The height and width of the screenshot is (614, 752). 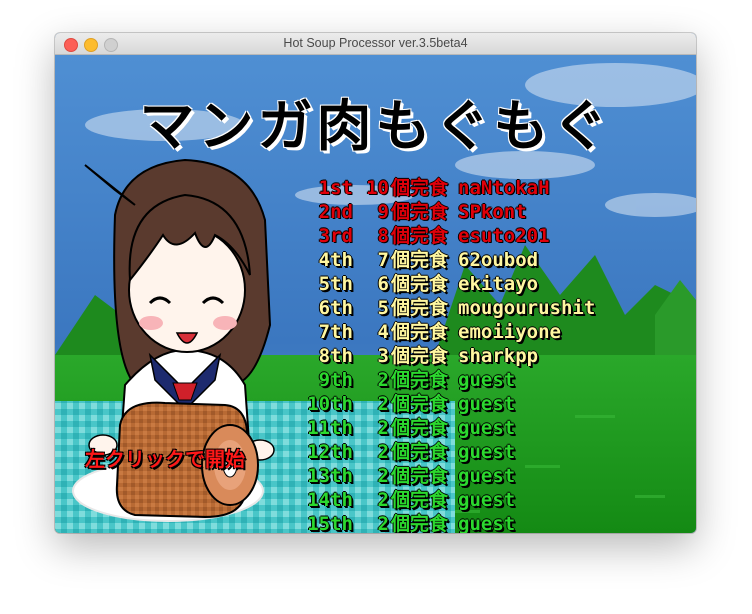 What do you see at coordinates (492, 212) in the screenshot?
I see `rank-player-name: SPkont` at bounding box center [492, 212].